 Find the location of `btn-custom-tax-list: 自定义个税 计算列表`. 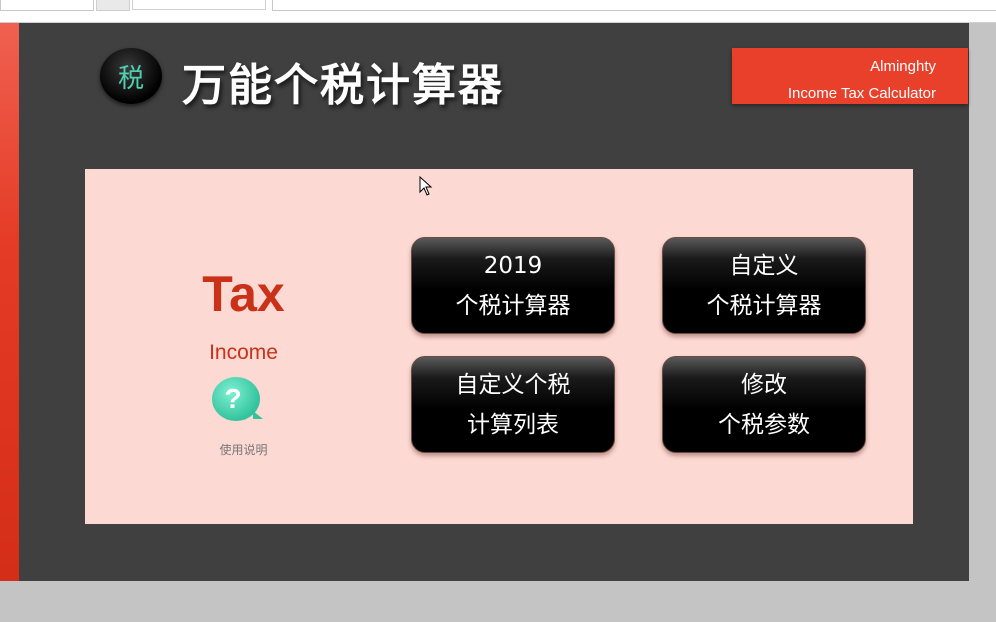

btn-custom-tax-list: 自定义个税 计算列表 is located at coordinates (513, 404).